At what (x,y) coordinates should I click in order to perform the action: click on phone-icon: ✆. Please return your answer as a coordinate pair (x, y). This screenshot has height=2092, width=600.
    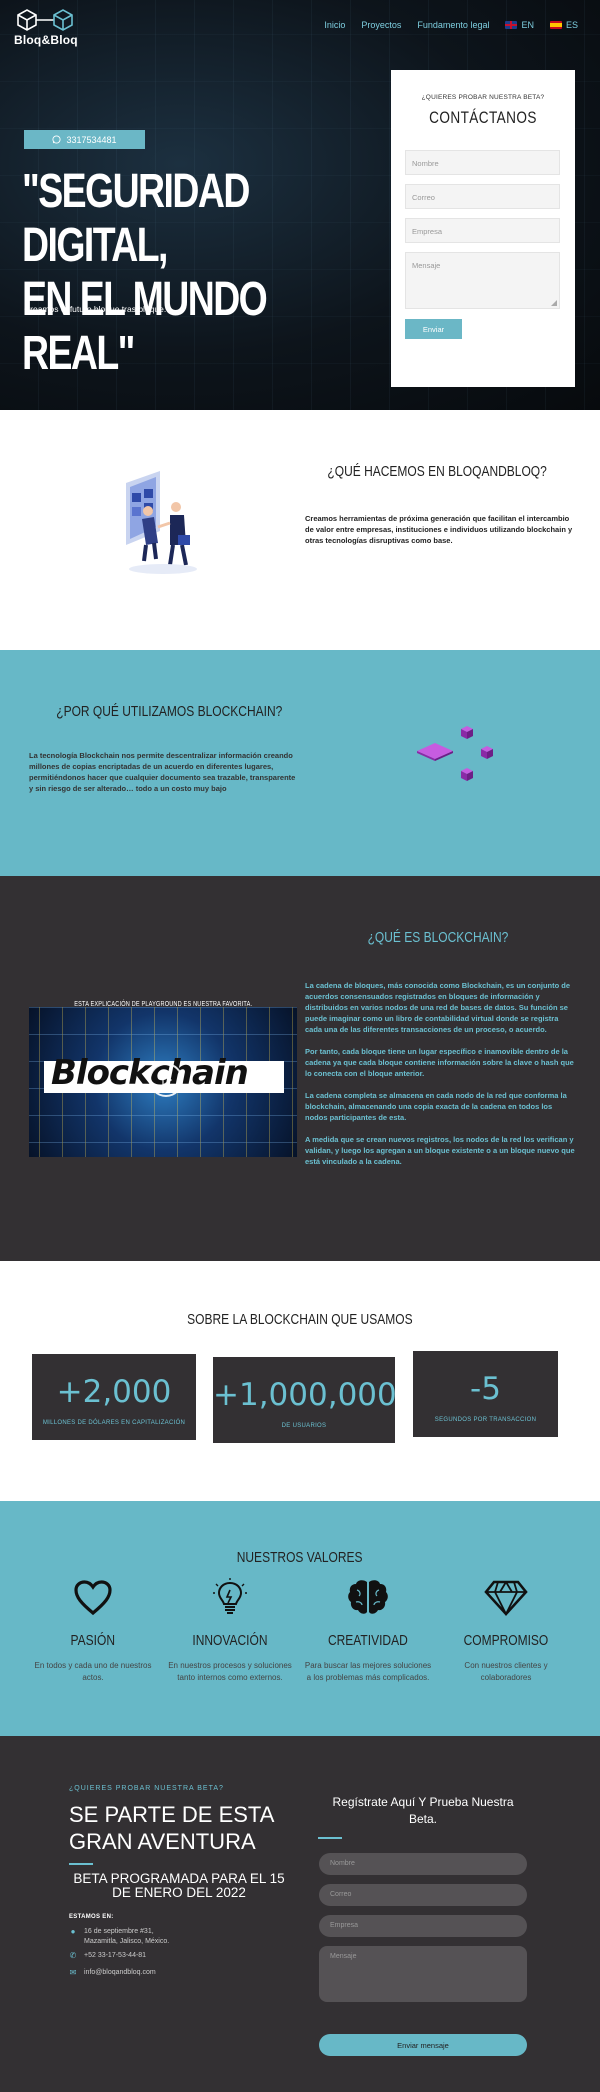
    Looking at the image, I should click on (73, 1955).